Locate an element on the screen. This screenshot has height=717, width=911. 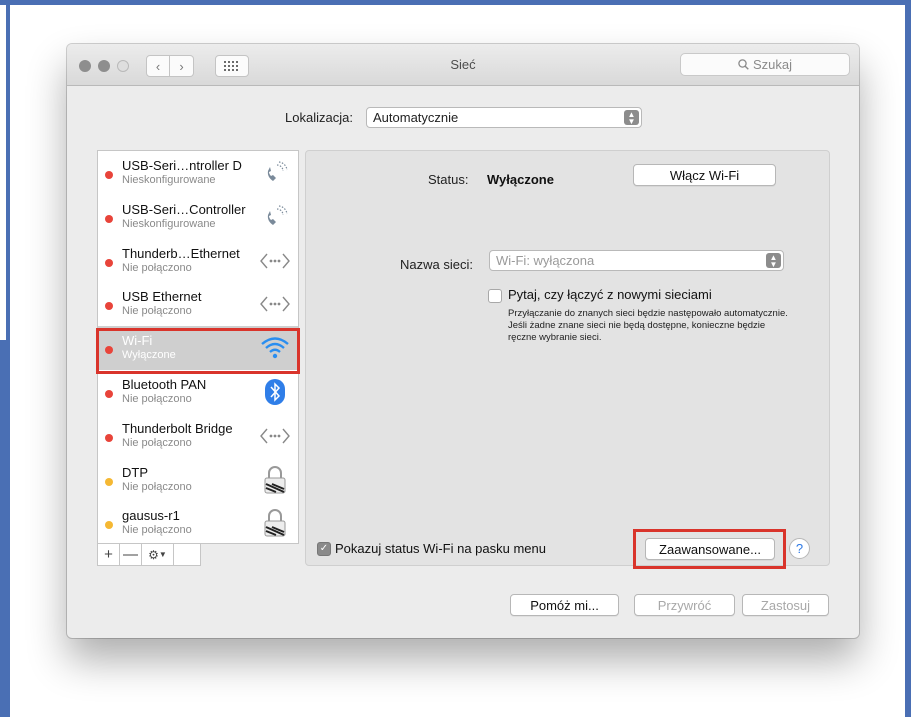
bluetooth-icon is located at coordinates (275, 392).